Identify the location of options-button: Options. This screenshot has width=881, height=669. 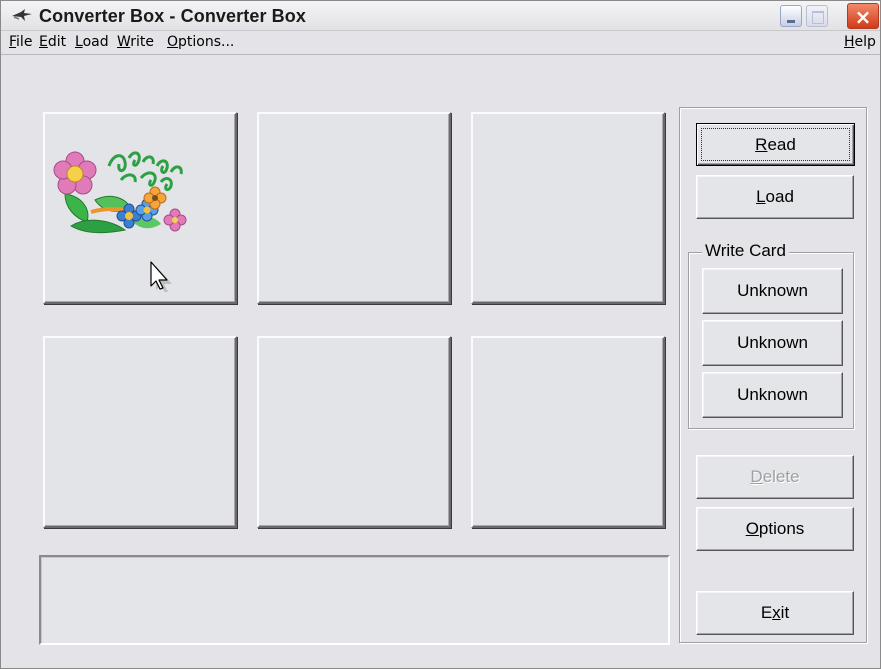
(775, 529).